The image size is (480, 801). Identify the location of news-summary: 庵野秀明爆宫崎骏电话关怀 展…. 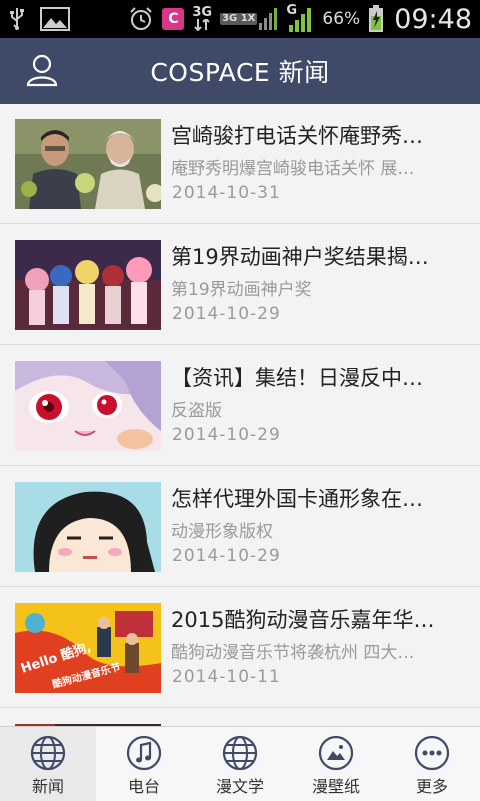
(293, 169).